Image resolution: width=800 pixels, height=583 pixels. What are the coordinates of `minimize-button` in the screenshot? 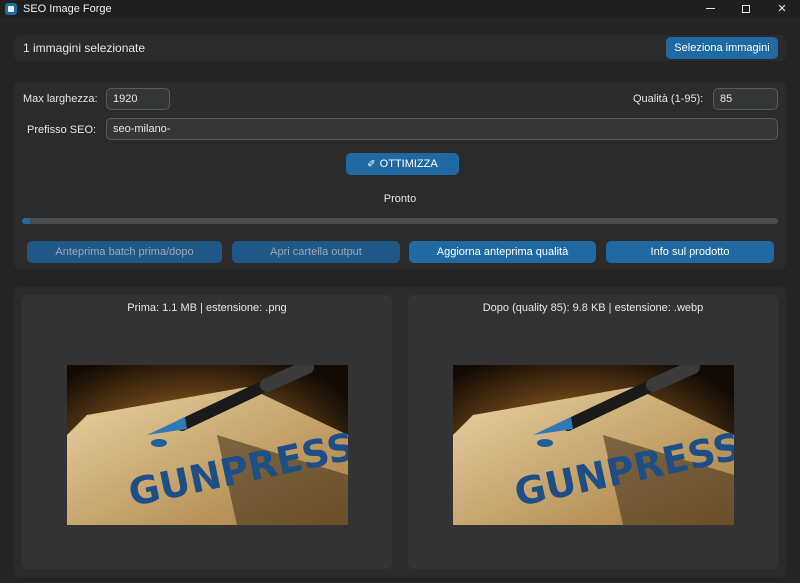 It's located at (710, 8).